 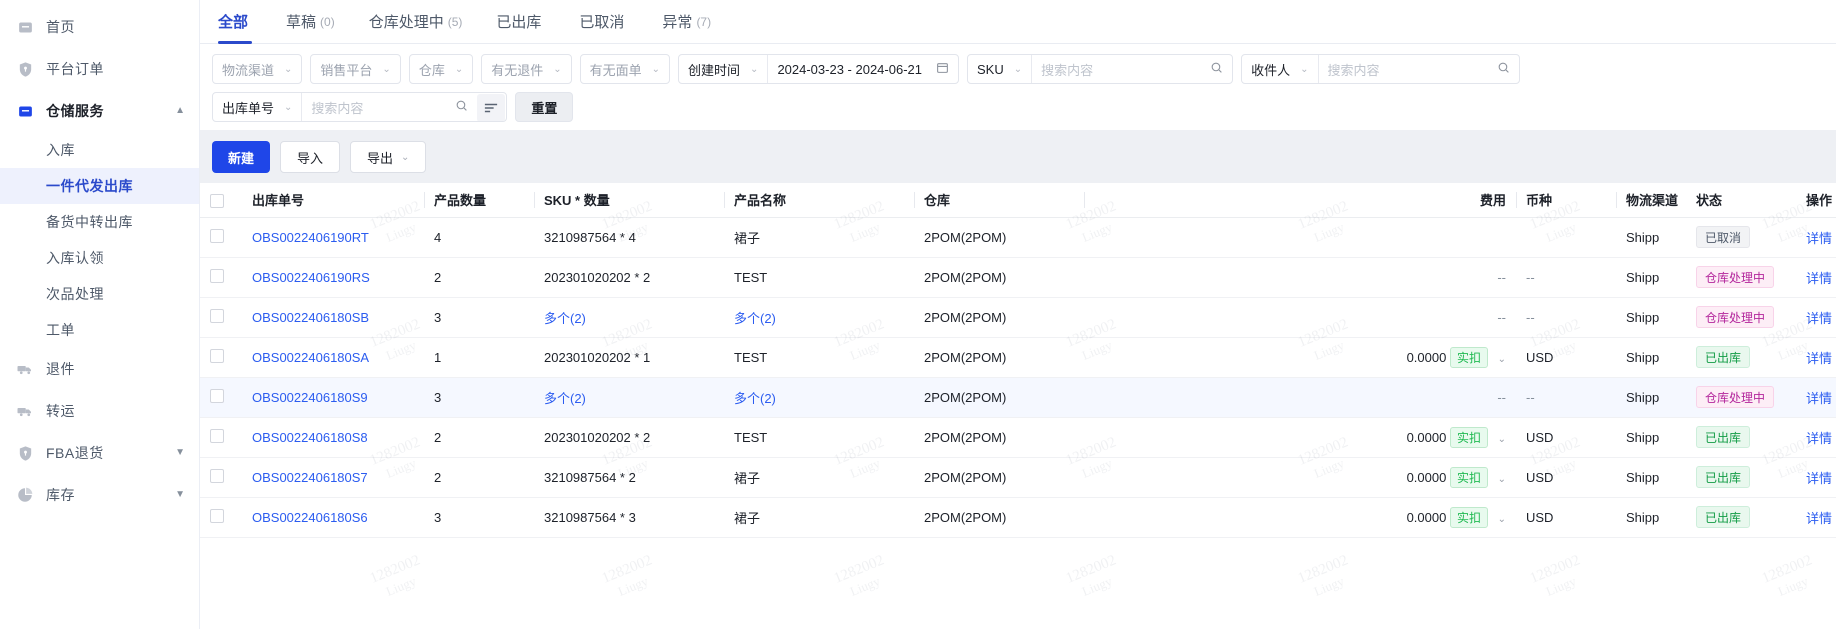 What do you see at coordinates (235, 22) in the screenshot?
I see `tab-all: 全部` at bounding box center [235, 22].